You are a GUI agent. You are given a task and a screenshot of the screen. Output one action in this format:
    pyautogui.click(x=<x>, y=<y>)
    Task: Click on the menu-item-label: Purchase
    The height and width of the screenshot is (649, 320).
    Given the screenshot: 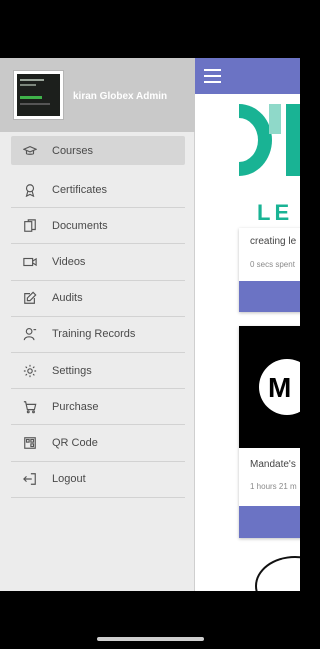 What is the action you would take?
    pyautogui.click(x=75, y=406)
    